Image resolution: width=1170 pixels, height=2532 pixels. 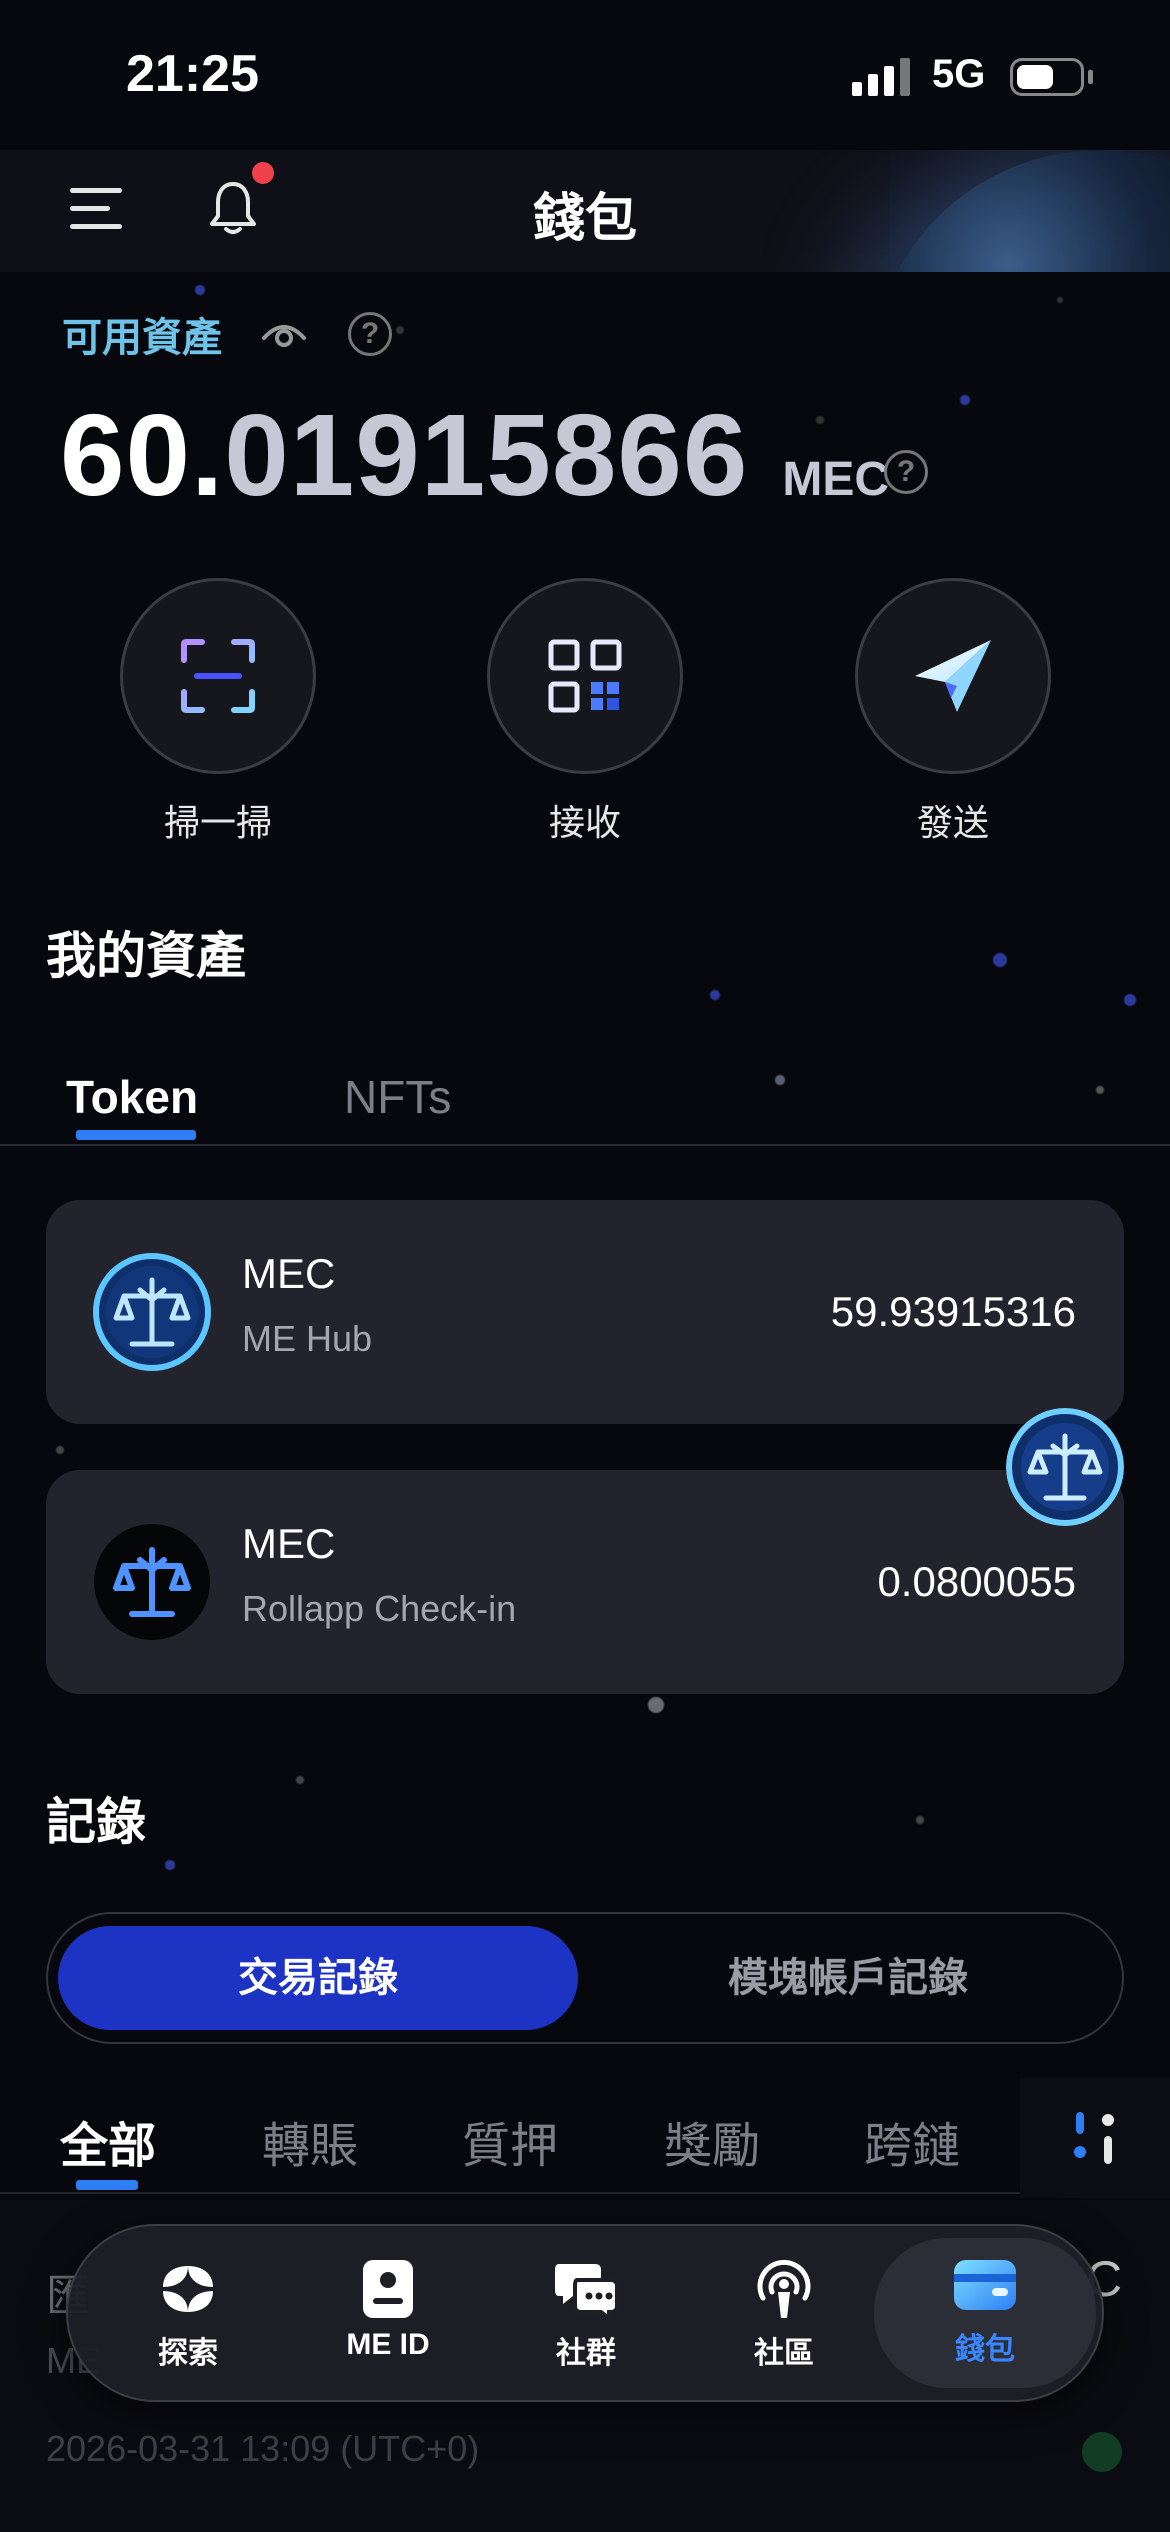 I want to click on battery-icon, so click(x=1047, y=77).